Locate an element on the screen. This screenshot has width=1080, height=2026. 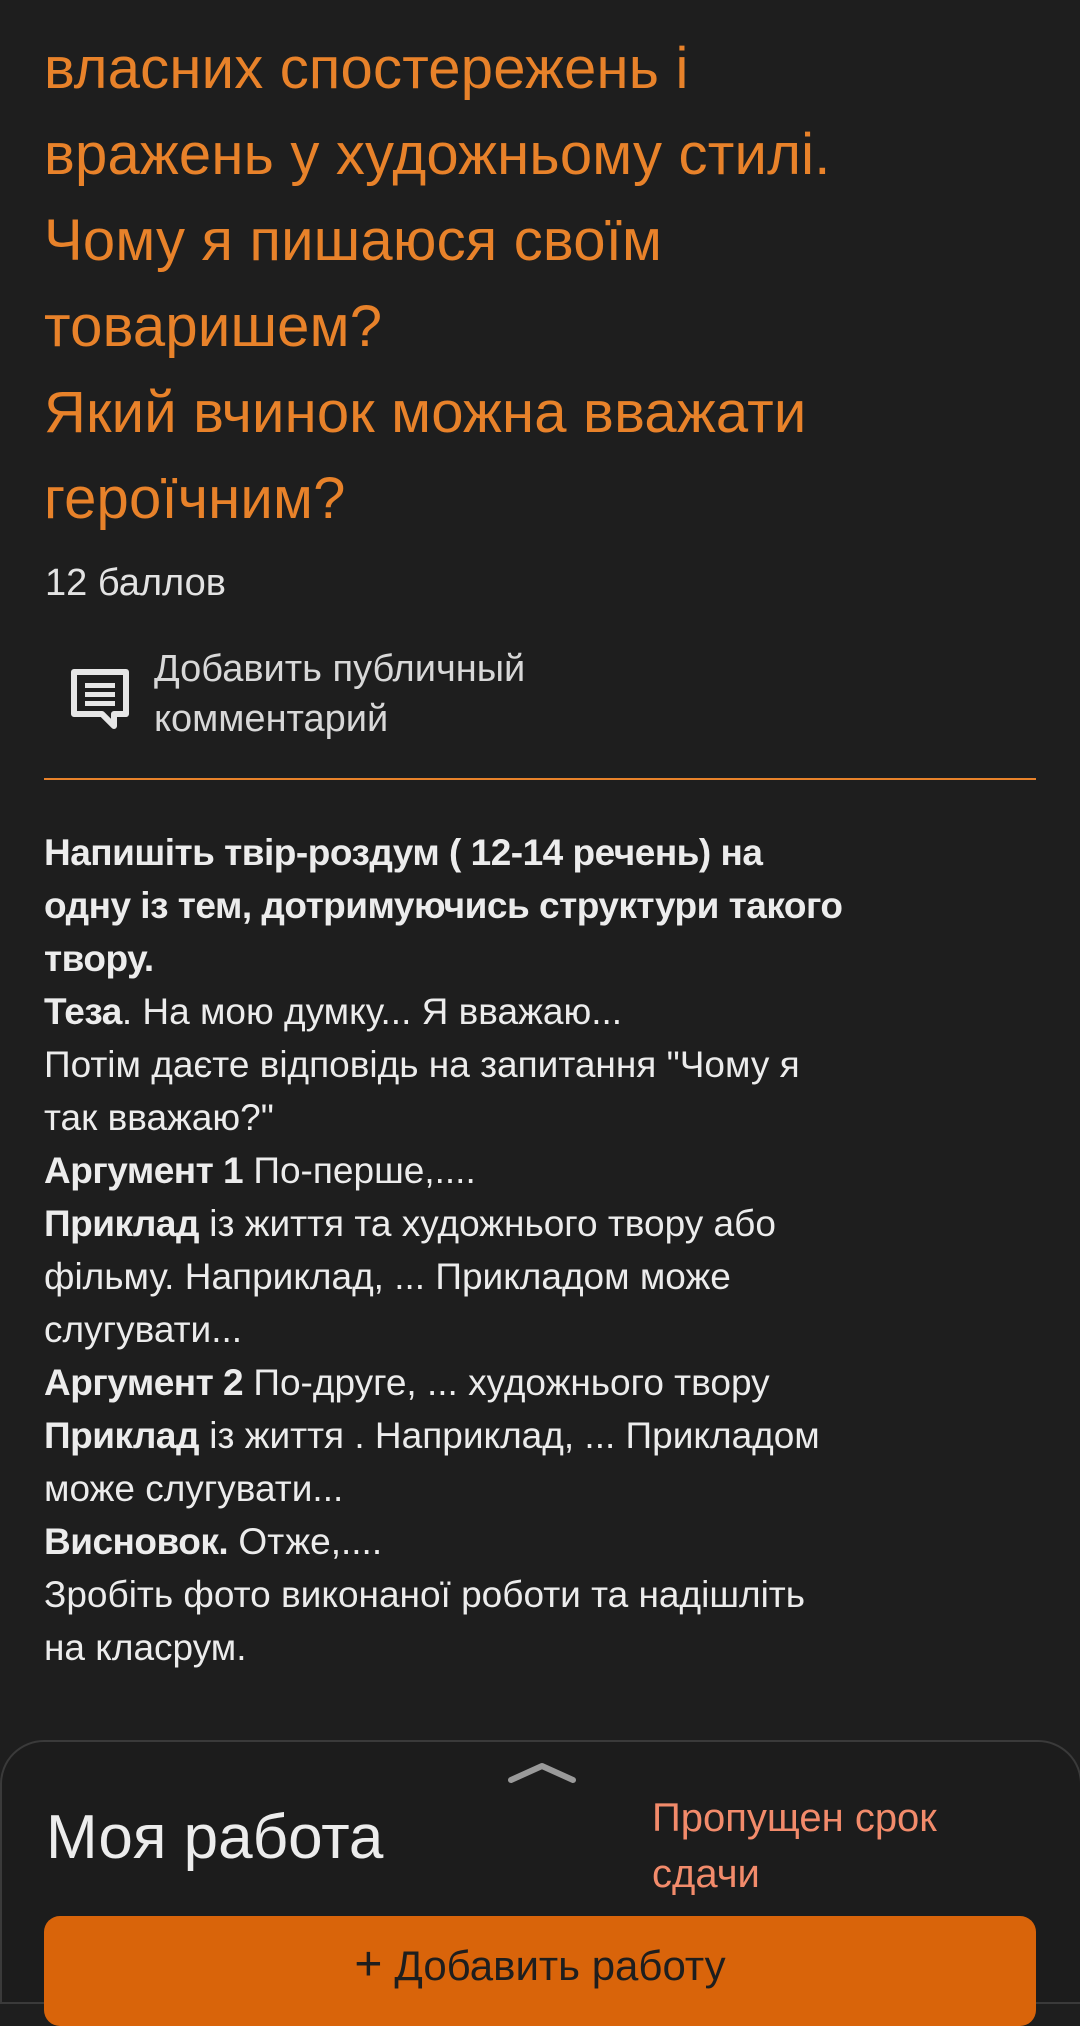
argument2-text: По-друге, ... художнього твору is located at coordinates (506, 1382).